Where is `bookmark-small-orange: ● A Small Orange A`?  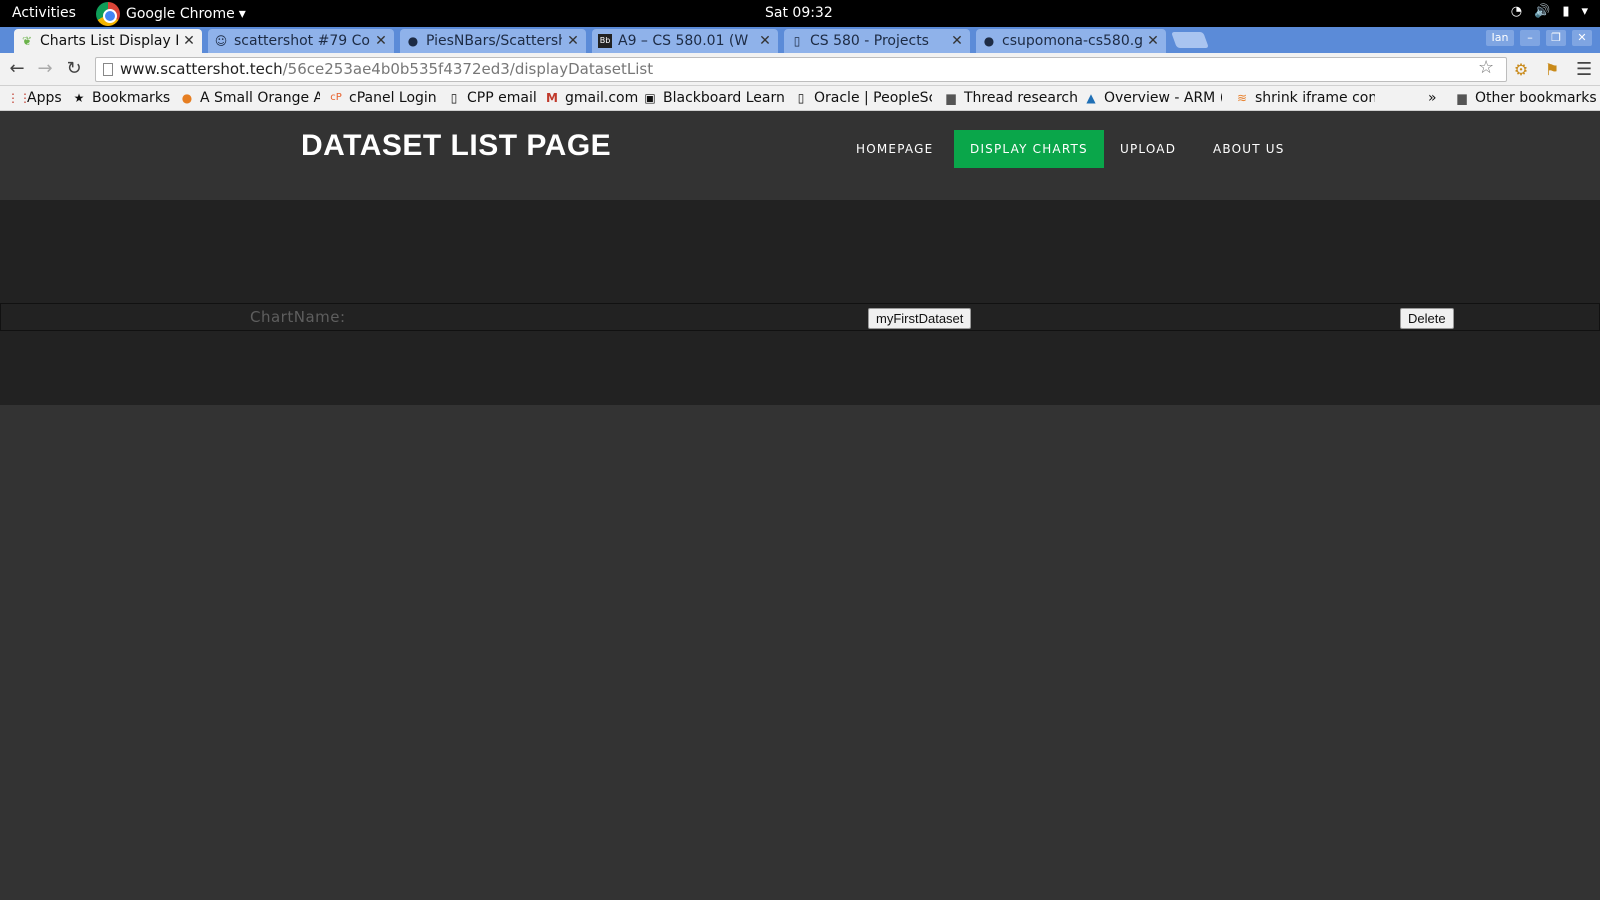 bookmark-small-orange: ● A Small Orange A is located at coordinates (250, 98).